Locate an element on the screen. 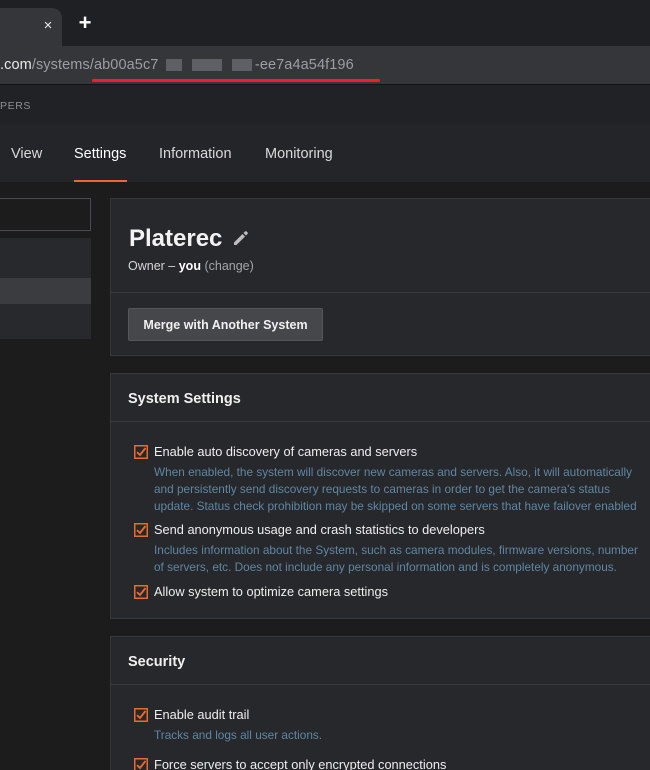  nav-information: Information is located at coordinates (195, 154).